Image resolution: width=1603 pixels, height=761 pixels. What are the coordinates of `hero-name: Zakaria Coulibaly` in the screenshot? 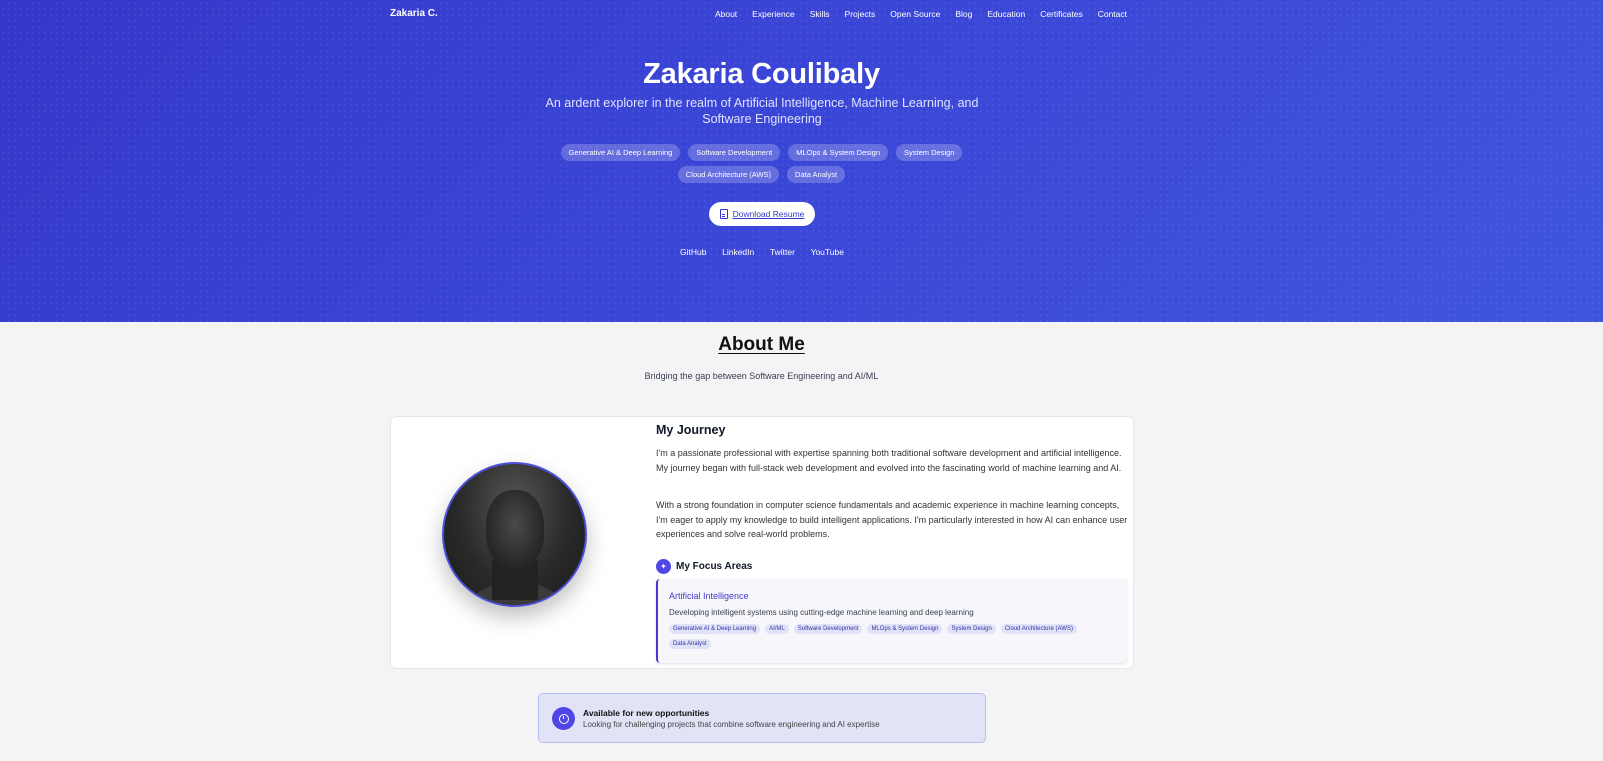 It's located at (761, 74).